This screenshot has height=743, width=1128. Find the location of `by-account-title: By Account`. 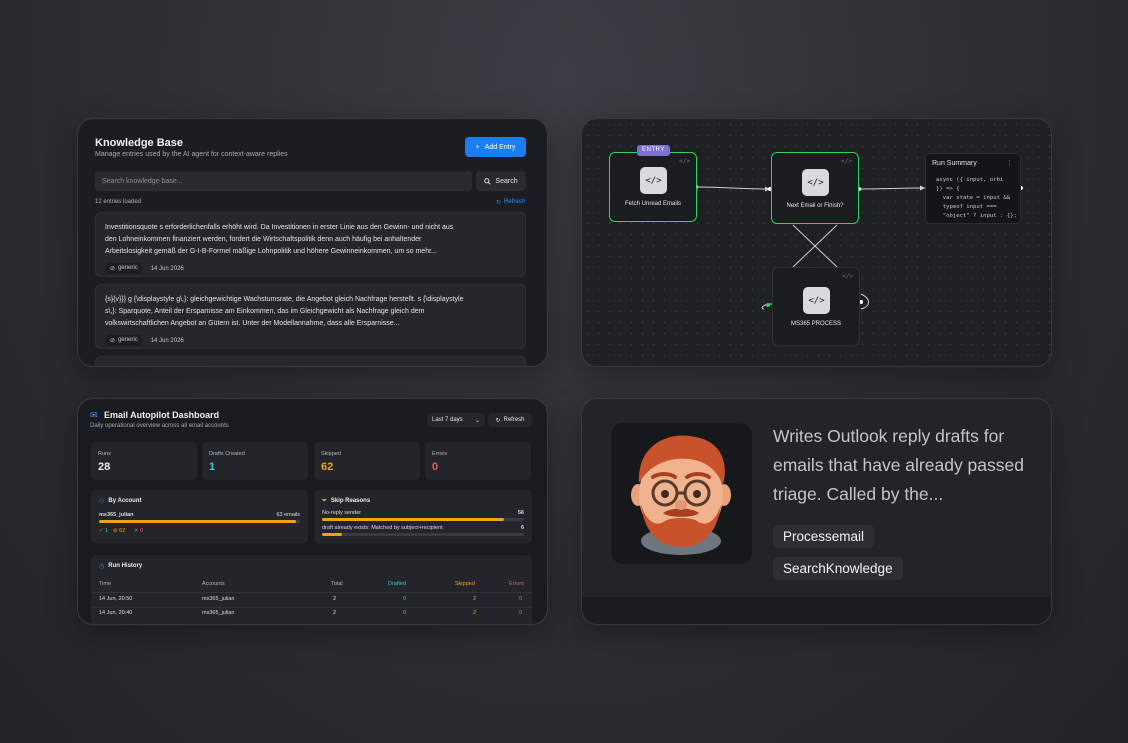

by-account-title: By Account is located at coordinates (125, 501).